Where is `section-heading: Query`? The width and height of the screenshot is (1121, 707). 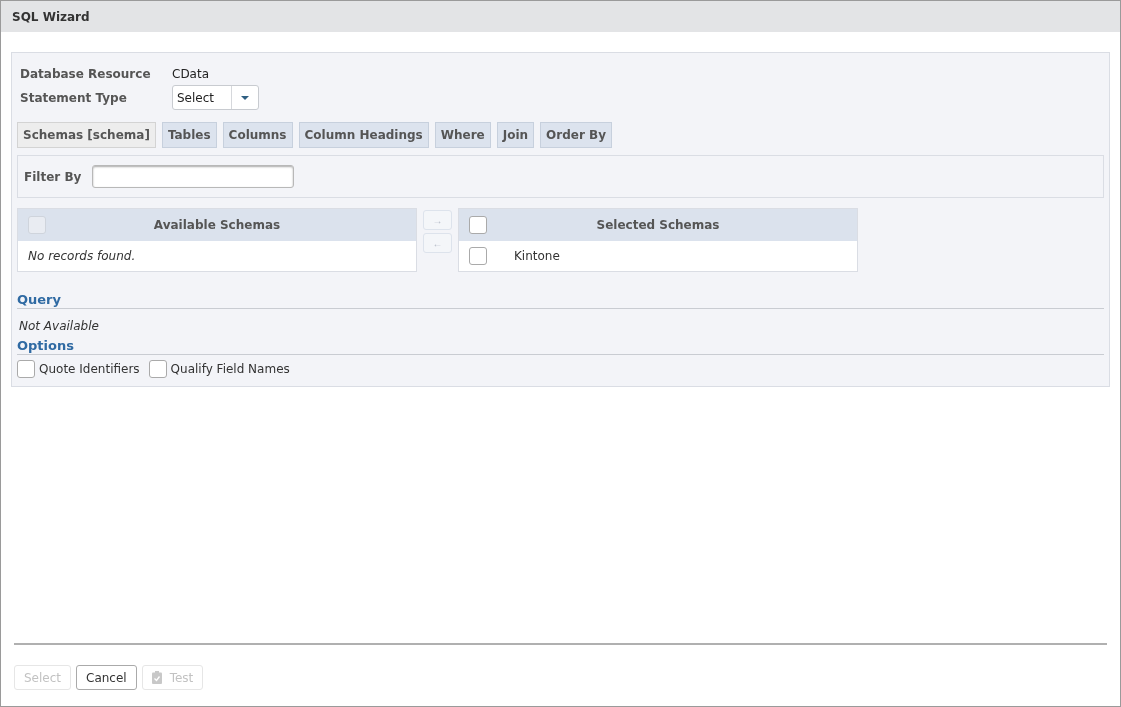
section-heading: Query is located at coordinates (39, 299).